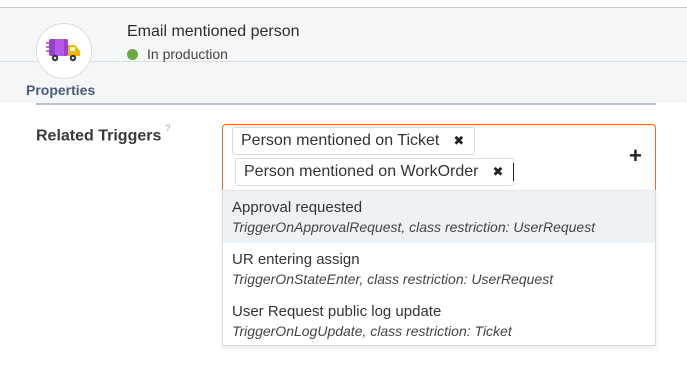 The height and width of the screenshot is (378, 687). I want to click on object-title: Email mentioned person, so click(213, 31).